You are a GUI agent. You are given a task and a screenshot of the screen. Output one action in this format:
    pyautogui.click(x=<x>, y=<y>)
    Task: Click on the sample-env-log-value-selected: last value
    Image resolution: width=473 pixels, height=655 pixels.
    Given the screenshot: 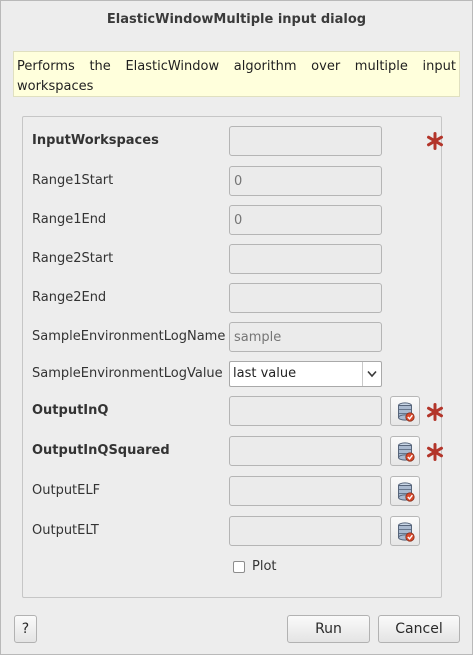 What is the action you would take?
    pyautogui.click(x=265, y=373)
    